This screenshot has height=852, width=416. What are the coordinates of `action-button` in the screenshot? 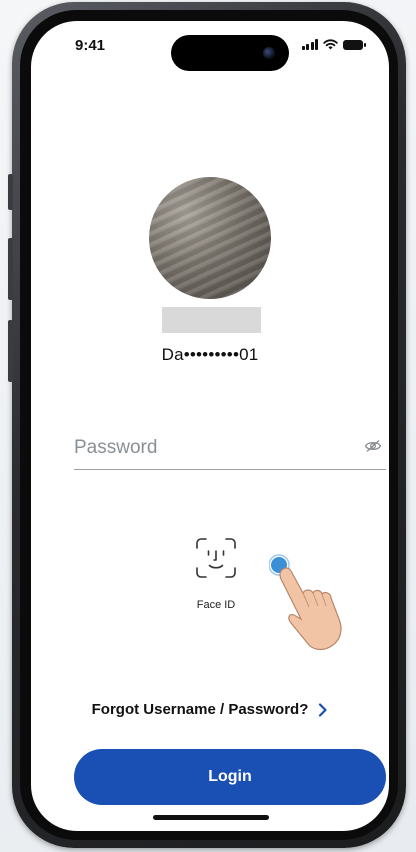 It's located at (10, 192).